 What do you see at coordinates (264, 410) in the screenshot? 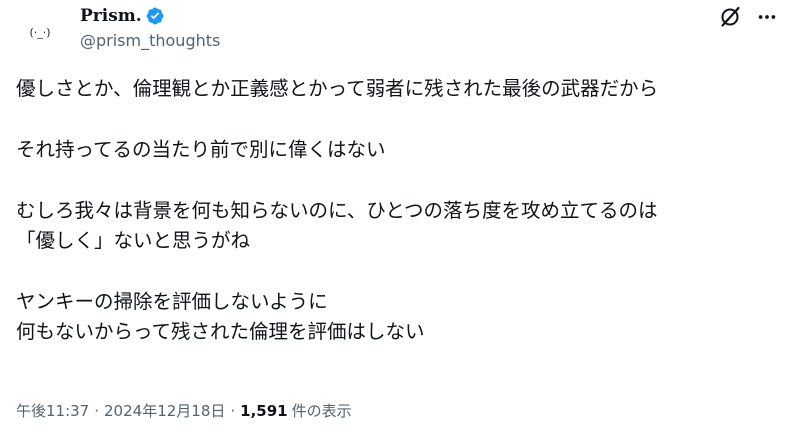
I see `views-count: 1,591` at bounding box center [264, 410].